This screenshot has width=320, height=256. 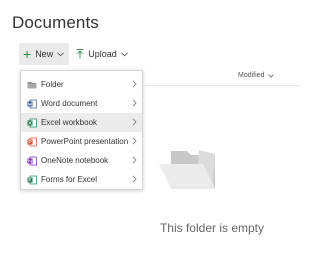 What do you see at coordinates (32, 122) in the screenshot?
I see `excel-icon` at bounding box center [32, 122].